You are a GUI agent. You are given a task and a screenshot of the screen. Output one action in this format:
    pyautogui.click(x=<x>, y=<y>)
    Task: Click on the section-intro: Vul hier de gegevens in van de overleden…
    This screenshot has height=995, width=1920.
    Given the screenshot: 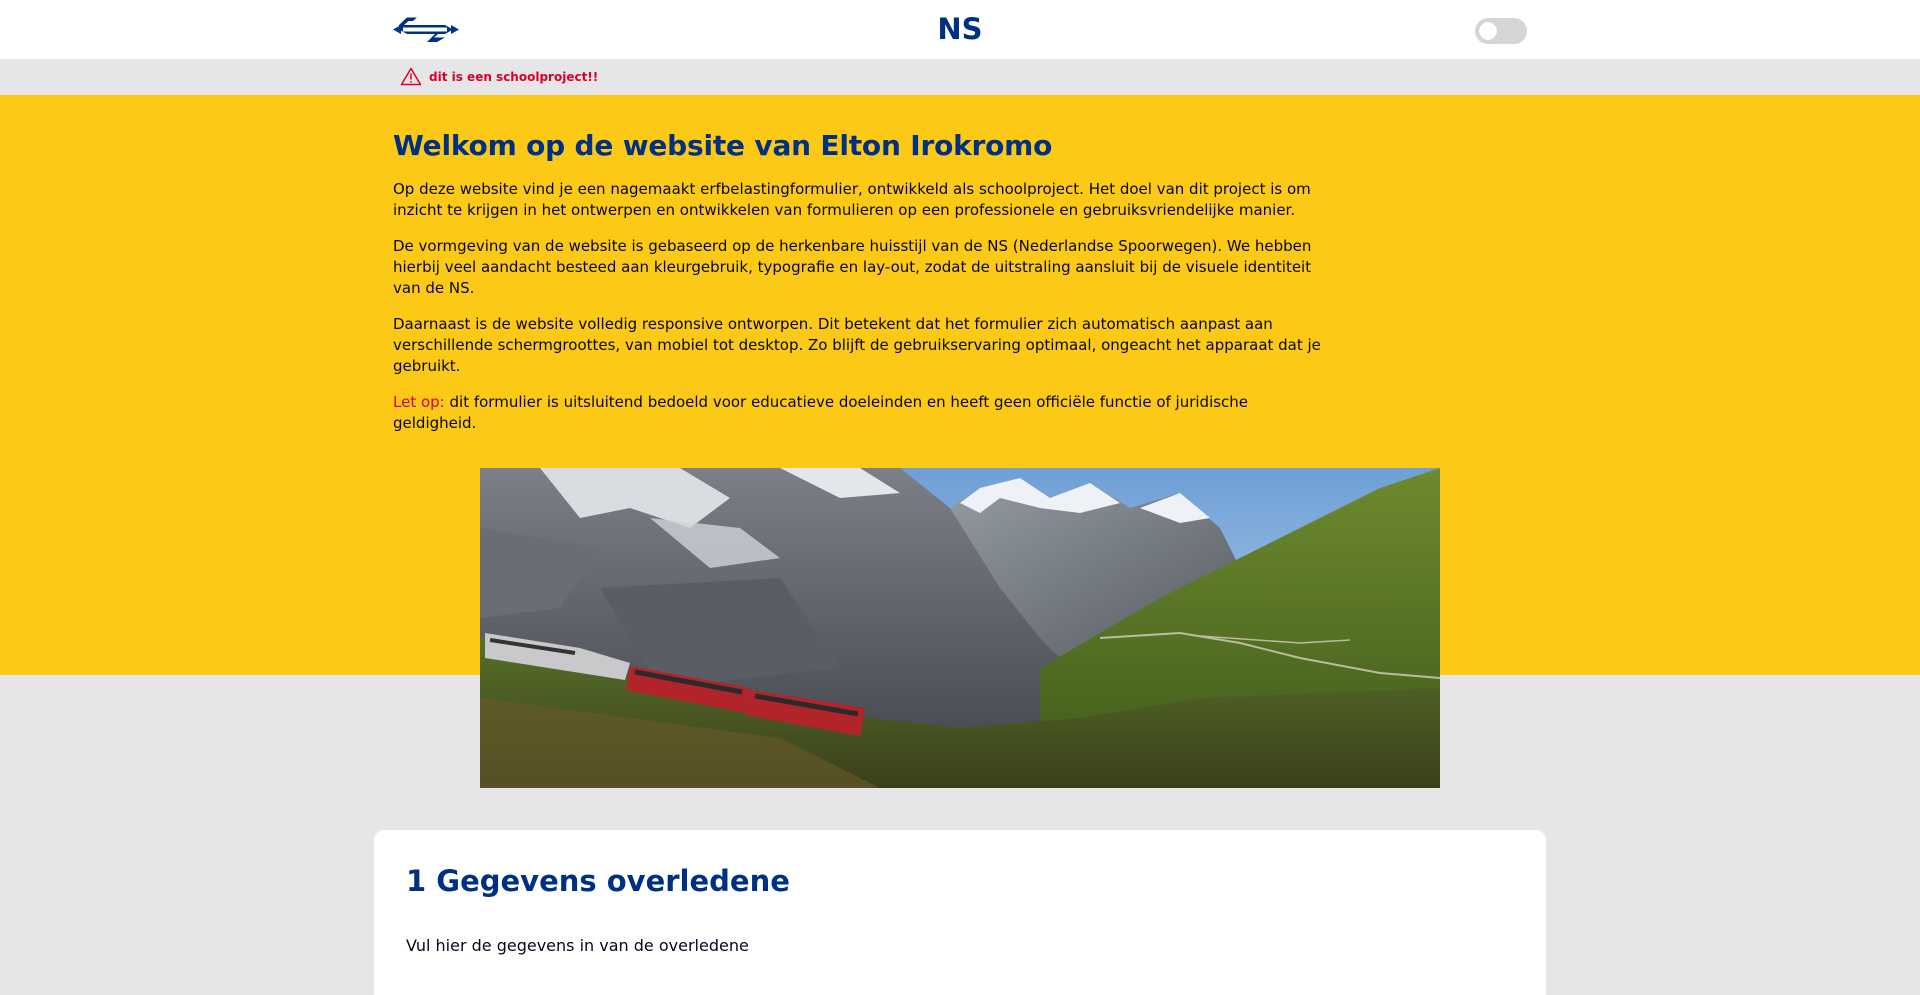 What is the action you would take?
    pyautogui.click(x=577, y=945)
    